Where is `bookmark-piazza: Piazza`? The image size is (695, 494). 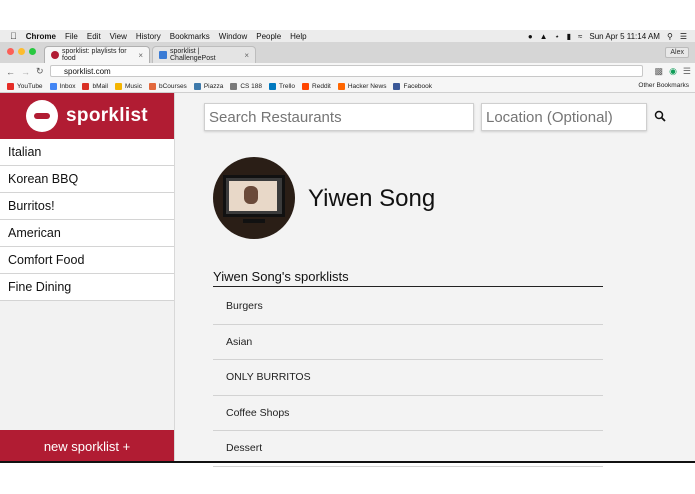 bookmark-piazza: Piazza is located at coordinates (208, 86).